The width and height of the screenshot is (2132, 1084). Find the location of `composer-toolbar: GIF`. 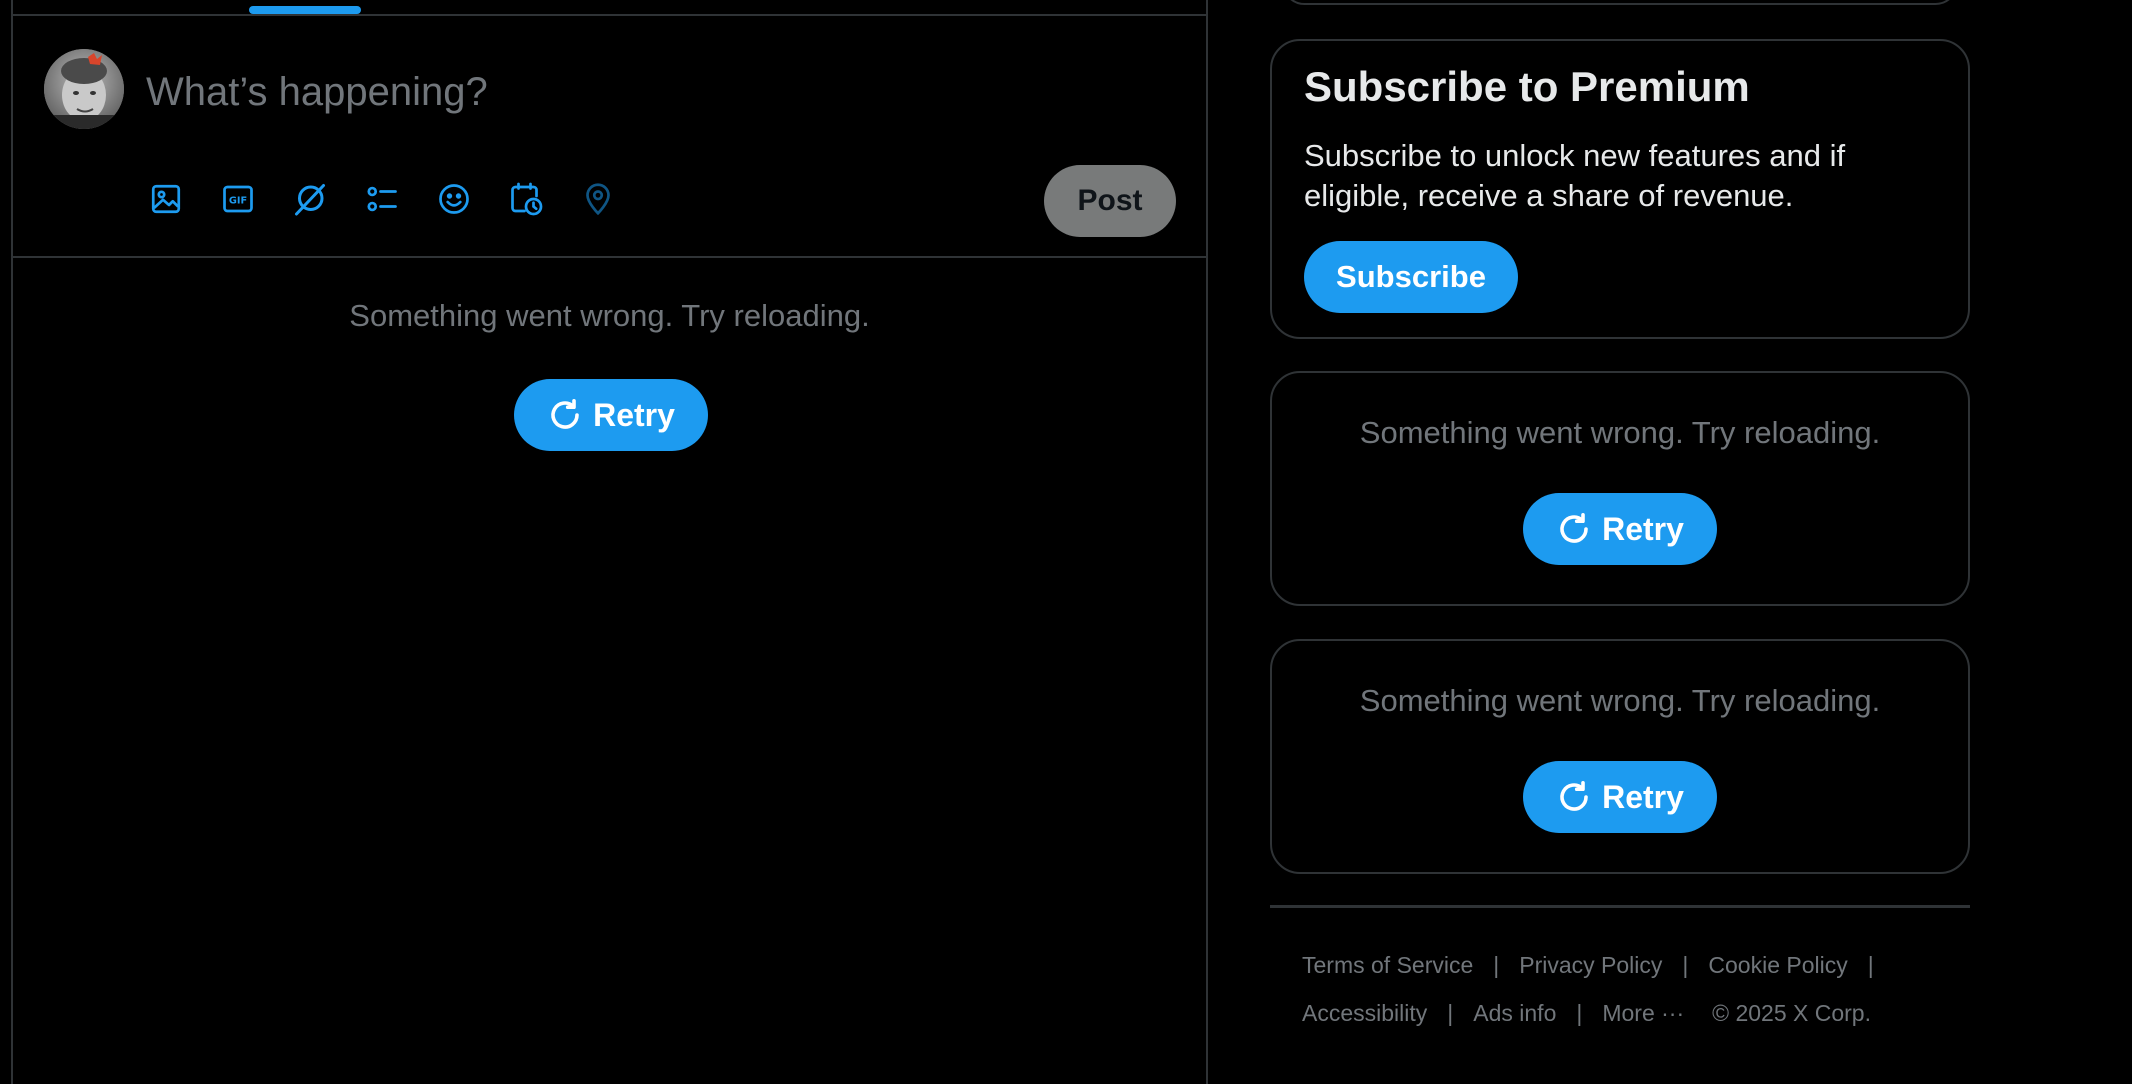

composer-toolbar: GIF is located at coordinates (382, 199).